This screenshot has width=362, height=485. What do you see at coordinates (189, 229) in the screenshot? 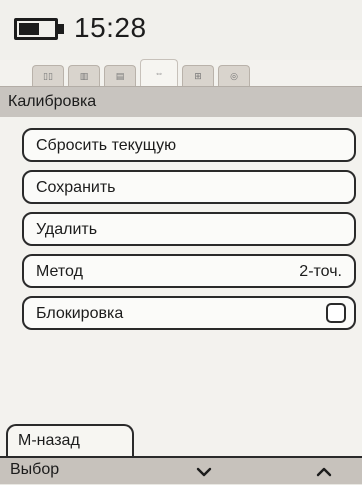
I see `menu-item-delete: Удалить` at bounding box center [189, 229].